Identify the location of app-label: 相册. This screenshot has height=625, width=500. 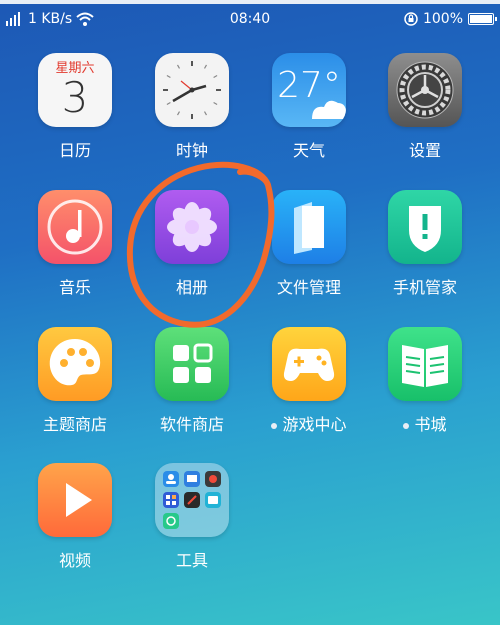
(191, 287).